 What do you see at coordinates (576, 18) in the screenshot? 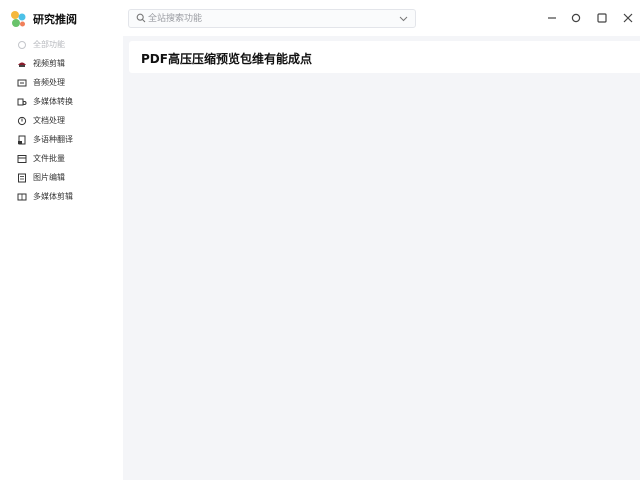
I see `record-icon` at bounding box center [576, 18].